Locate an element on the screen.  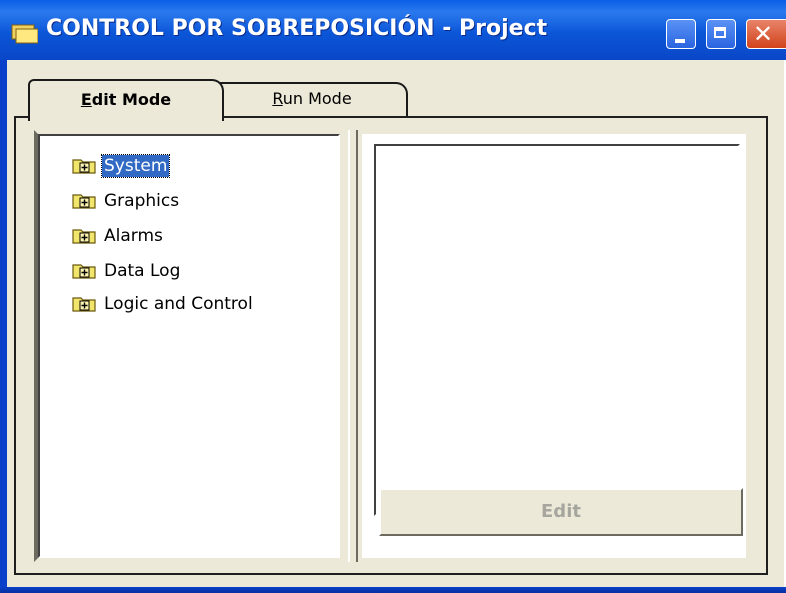
title-bar: CONTROL POR SOBREPOSICIÓN - Project ✕ is located at coordinates (393, 30).